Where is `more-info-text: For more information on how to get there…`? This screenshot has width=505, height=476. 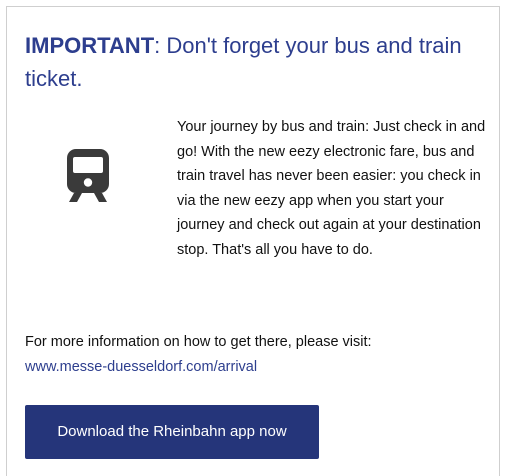
more-info-text: For more information on how to get there… is located at coordinates (198, 342).